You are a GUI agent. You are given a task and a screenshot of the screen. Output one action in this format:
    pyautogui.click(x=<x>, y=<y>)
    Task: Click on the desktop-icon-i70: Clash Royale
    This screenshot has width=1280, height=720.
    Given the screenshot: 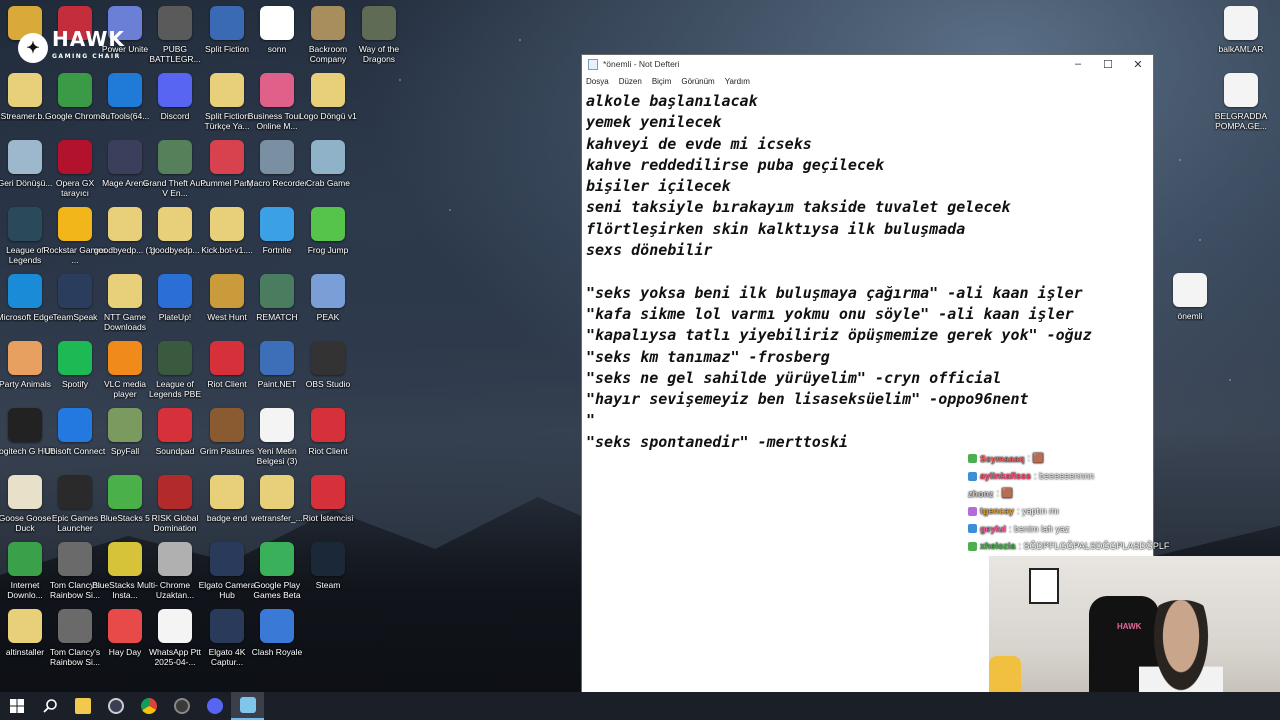 What is the action you would take?
    pyautogui.click(x=277, y=633)
    